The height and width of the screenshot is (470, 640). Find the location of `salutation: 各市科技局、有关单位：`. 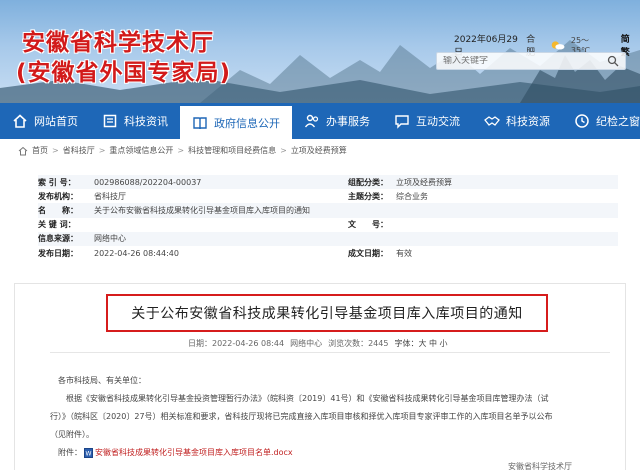

salutation: 各市科技局、有关单位： is located at coordinates (102, 380).